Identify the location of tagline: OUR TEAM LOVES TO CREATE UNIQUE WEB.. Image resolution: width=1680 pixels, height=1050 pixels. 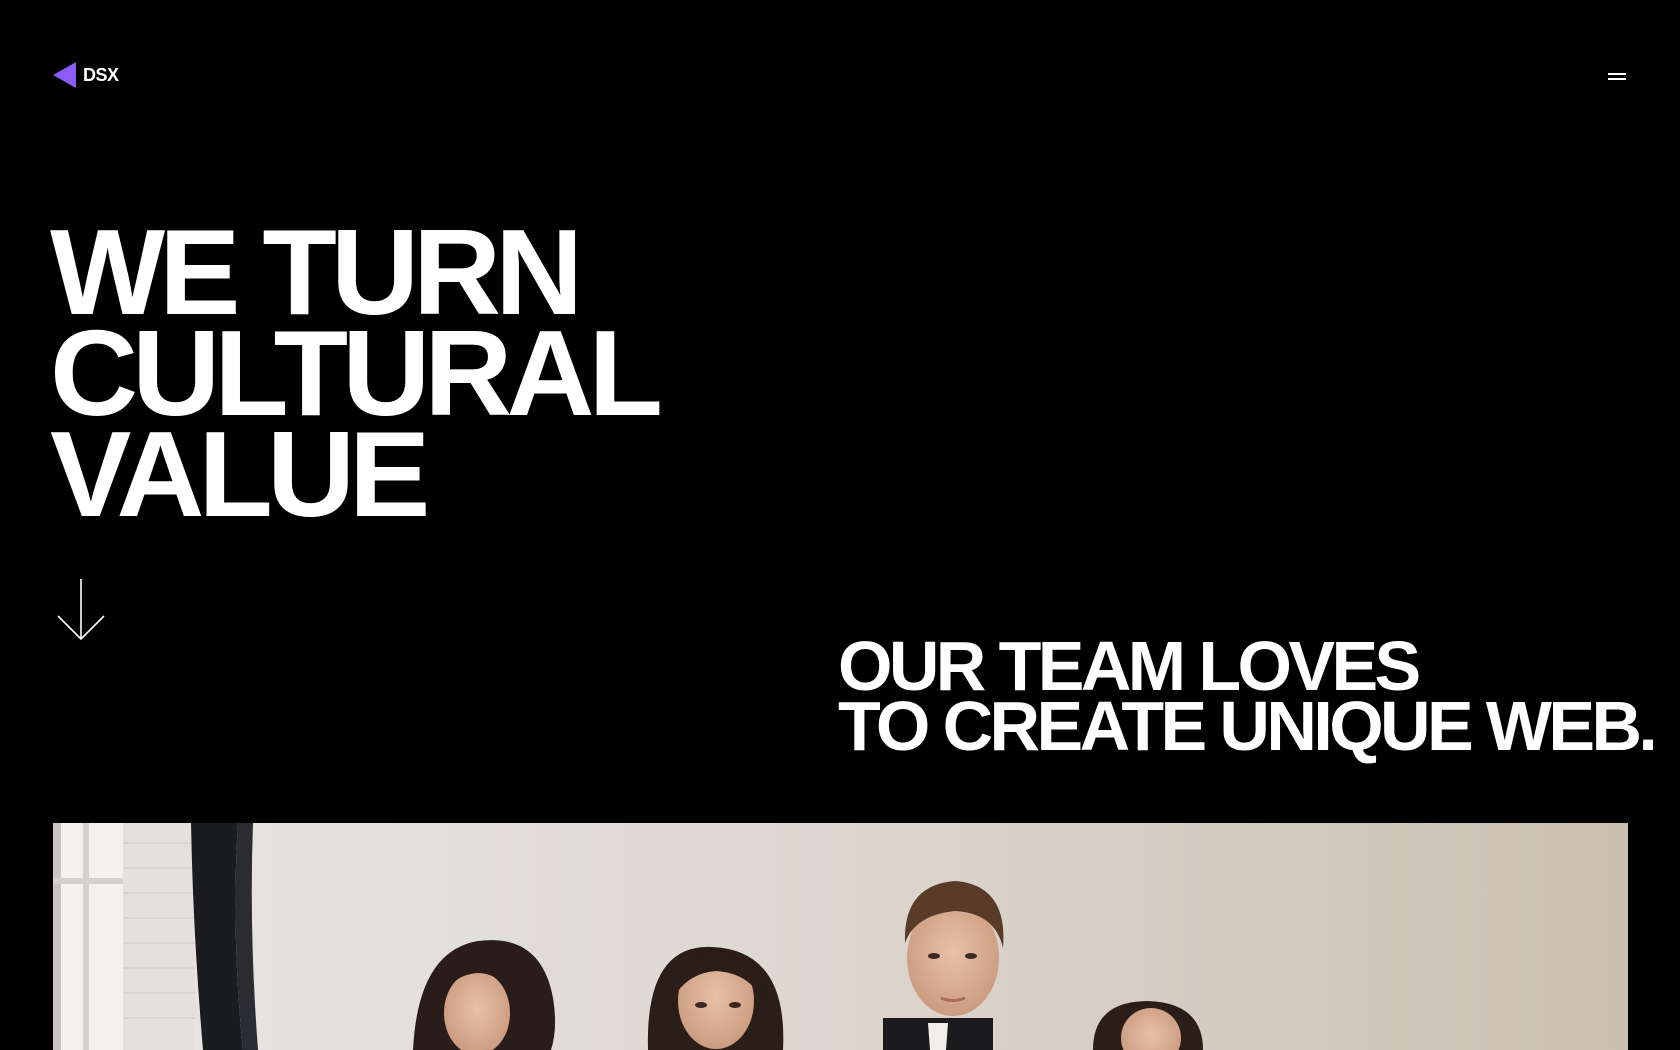
(1248, 698).